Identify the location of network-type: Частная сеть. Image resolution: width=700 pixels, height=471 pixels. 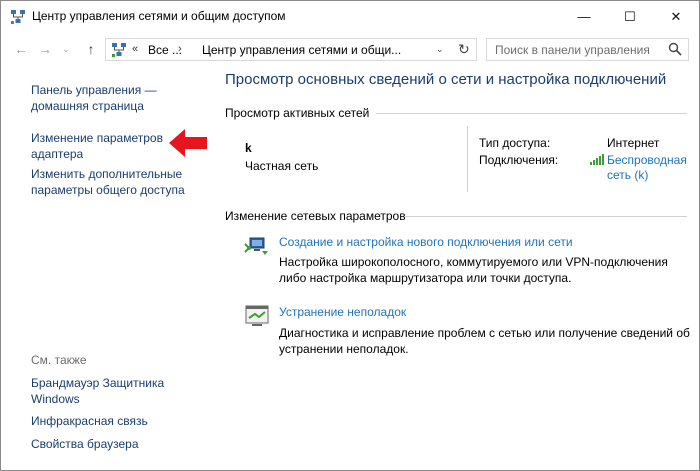
(281, 166).